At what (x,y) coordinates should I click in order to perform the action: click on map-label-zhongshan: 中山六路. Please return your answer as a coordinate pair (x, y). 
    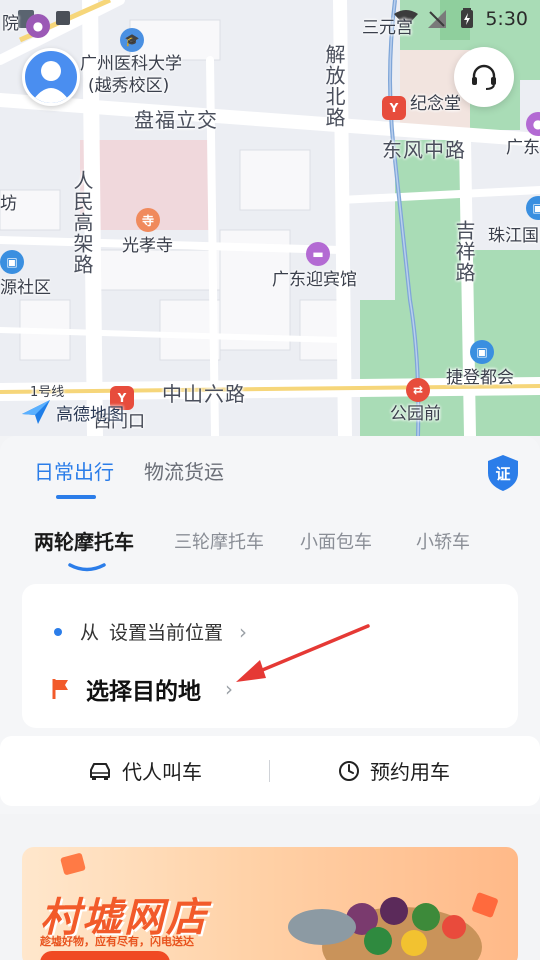
    Looking at the image, I should click on (204, 394).